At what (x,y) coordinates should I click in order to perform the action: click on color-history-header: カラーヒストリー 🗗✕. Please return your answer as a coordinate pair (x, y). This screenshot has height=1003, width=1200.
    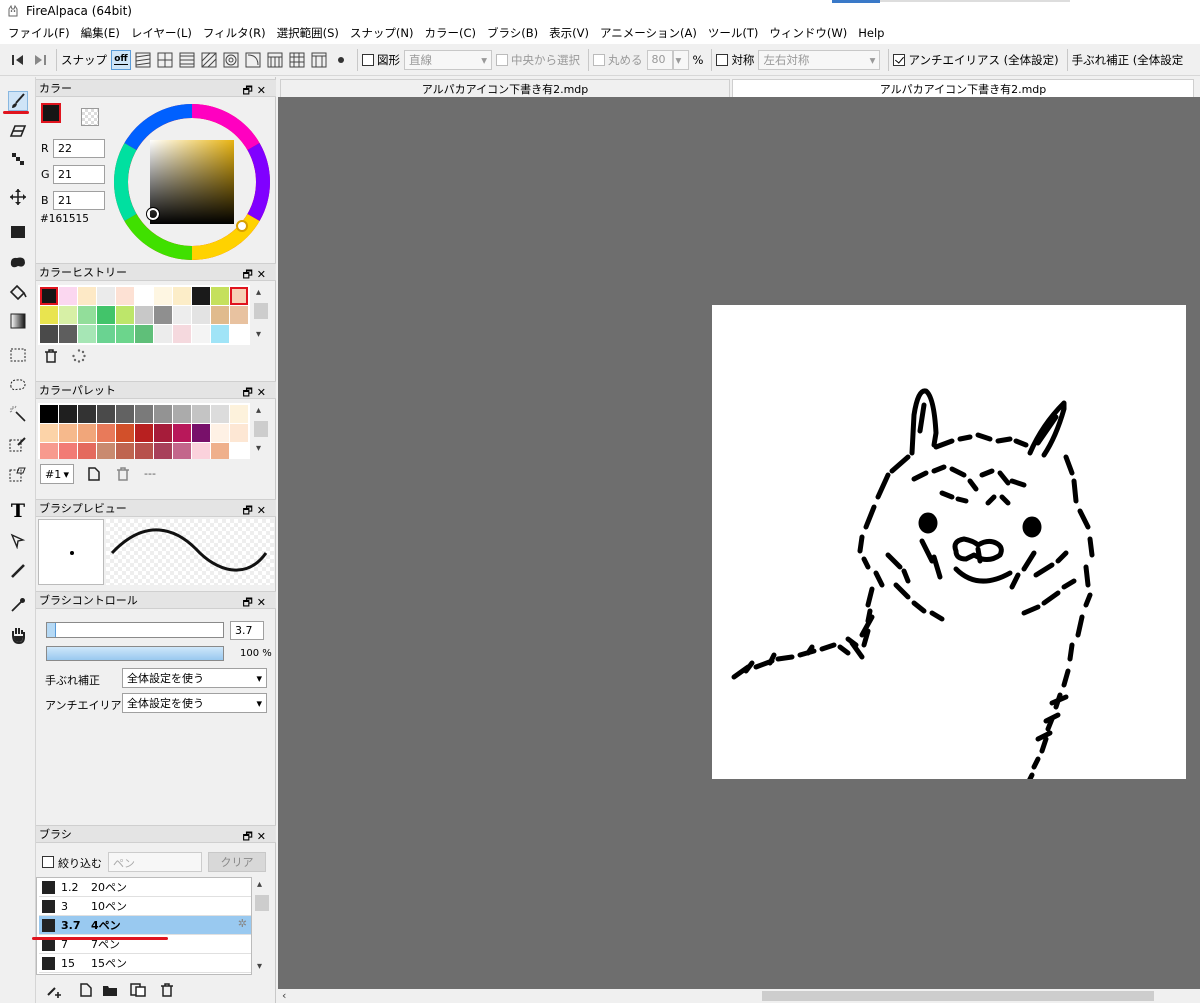
    Looking at the image, I should click on (156, 272).